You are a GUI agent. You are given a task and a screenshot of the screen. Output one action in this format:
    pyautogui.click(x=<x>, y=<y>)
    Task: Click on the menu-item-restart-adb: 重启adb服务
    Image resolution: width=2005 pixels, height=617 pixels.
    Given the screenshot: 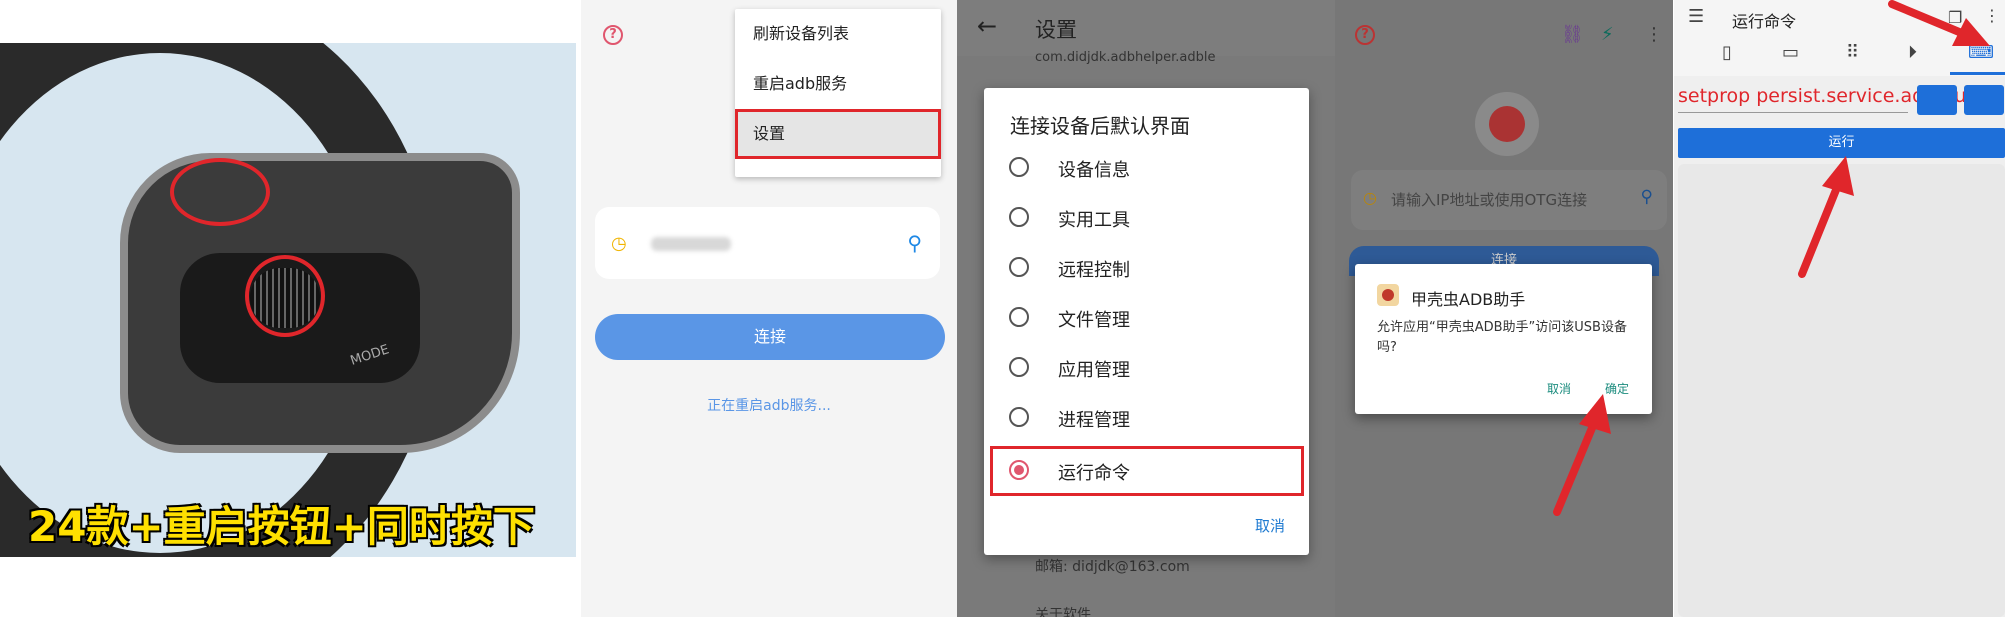 What is the action you would take?
    pyautogui.click(x=838, y=84)
    